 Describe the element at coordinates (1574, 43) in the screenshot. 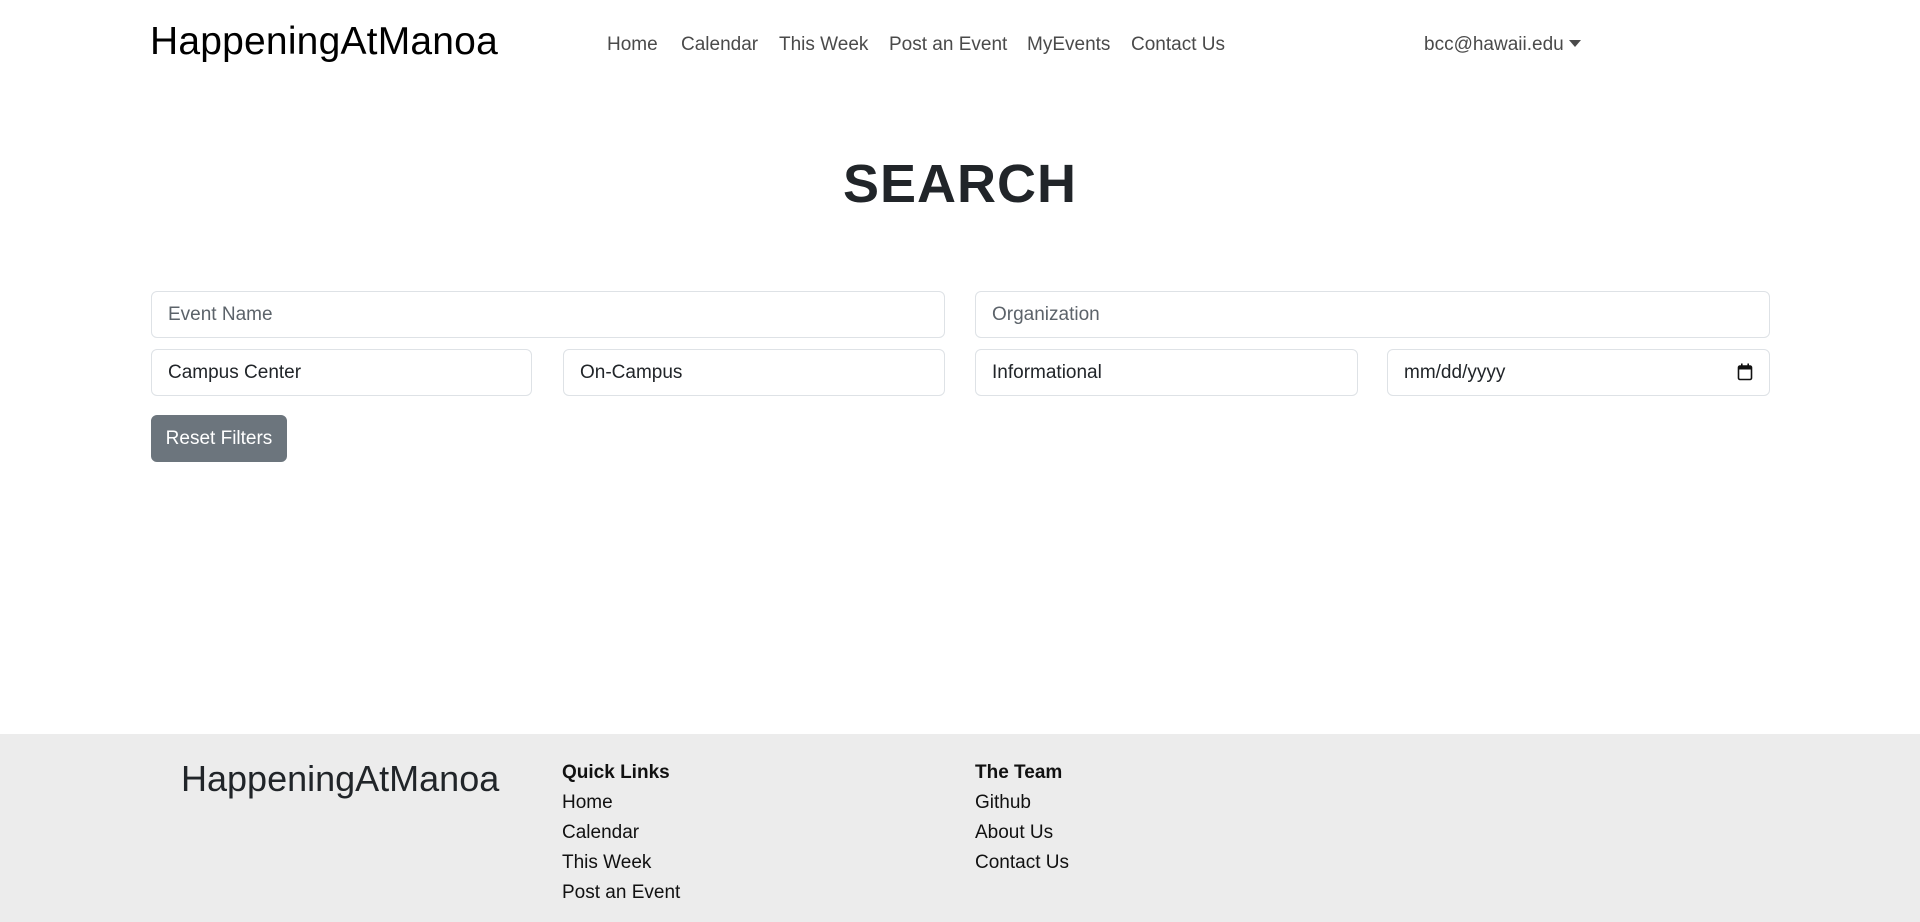

I see `caret-down-icon` at that location.